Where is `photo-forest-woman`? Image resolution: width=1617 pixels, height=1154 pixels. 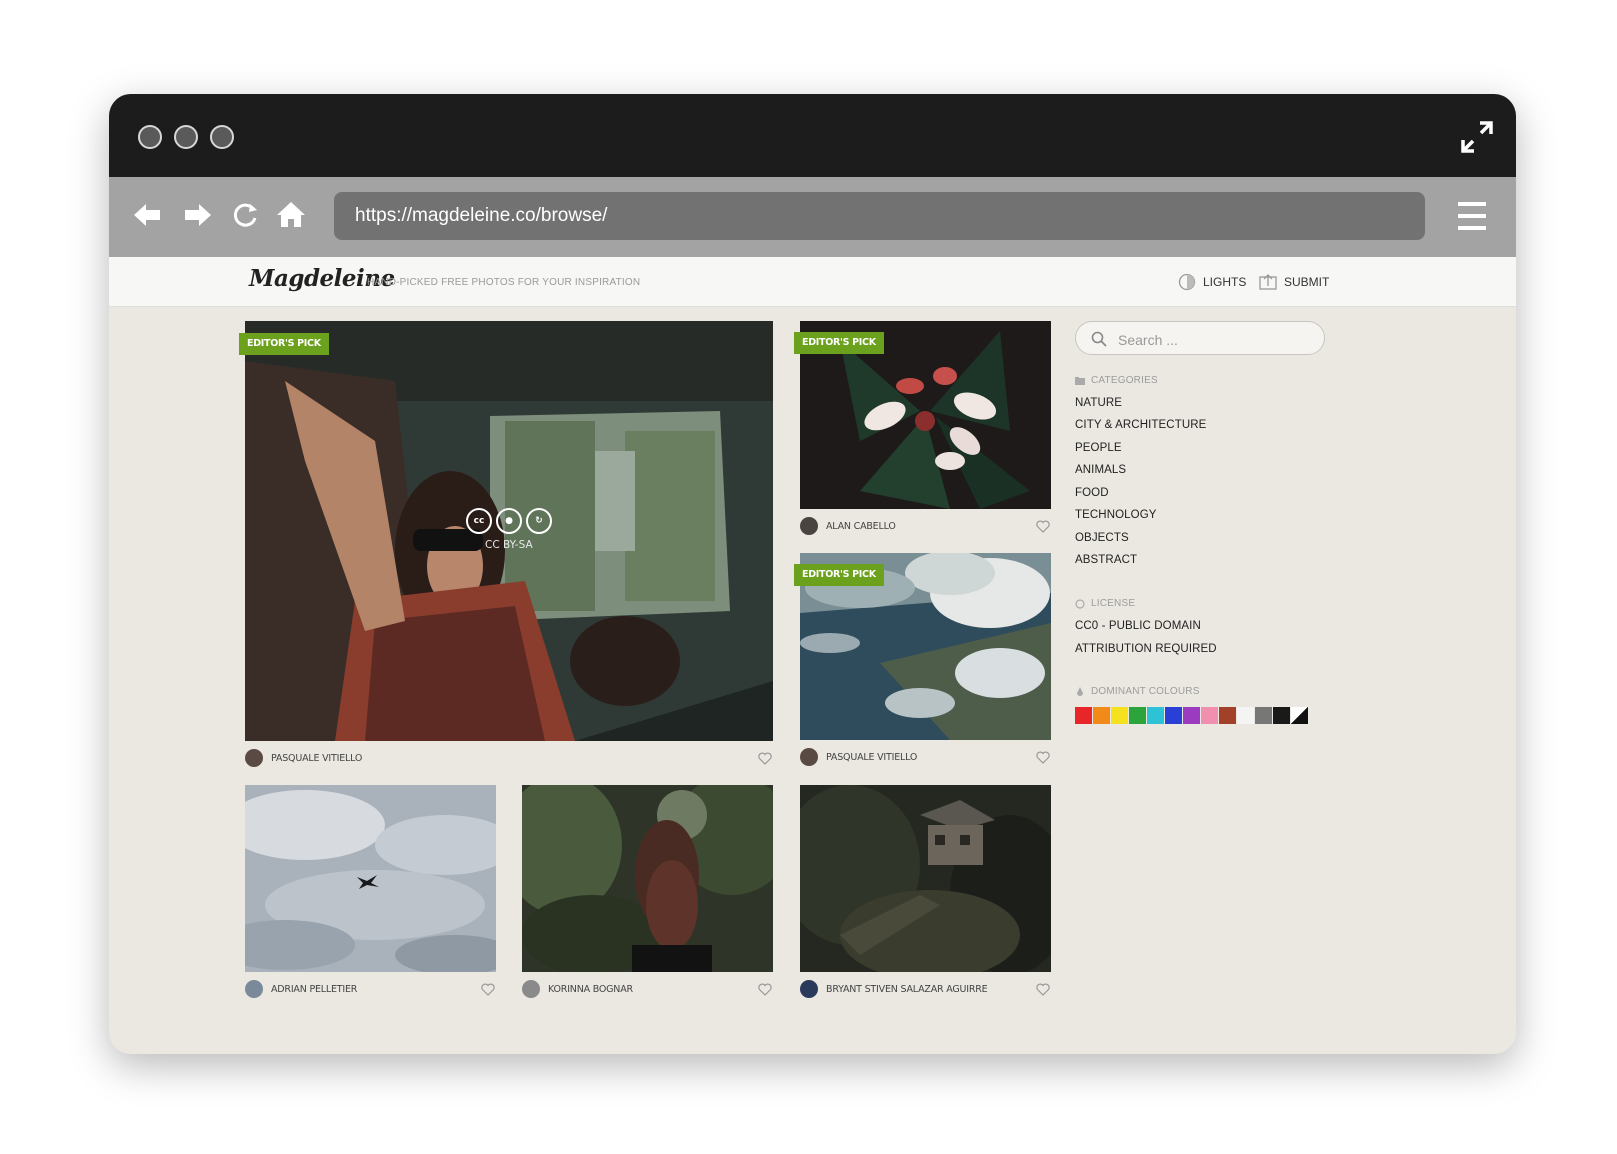
photo-forest-woman is located at coordinates (647, 878).